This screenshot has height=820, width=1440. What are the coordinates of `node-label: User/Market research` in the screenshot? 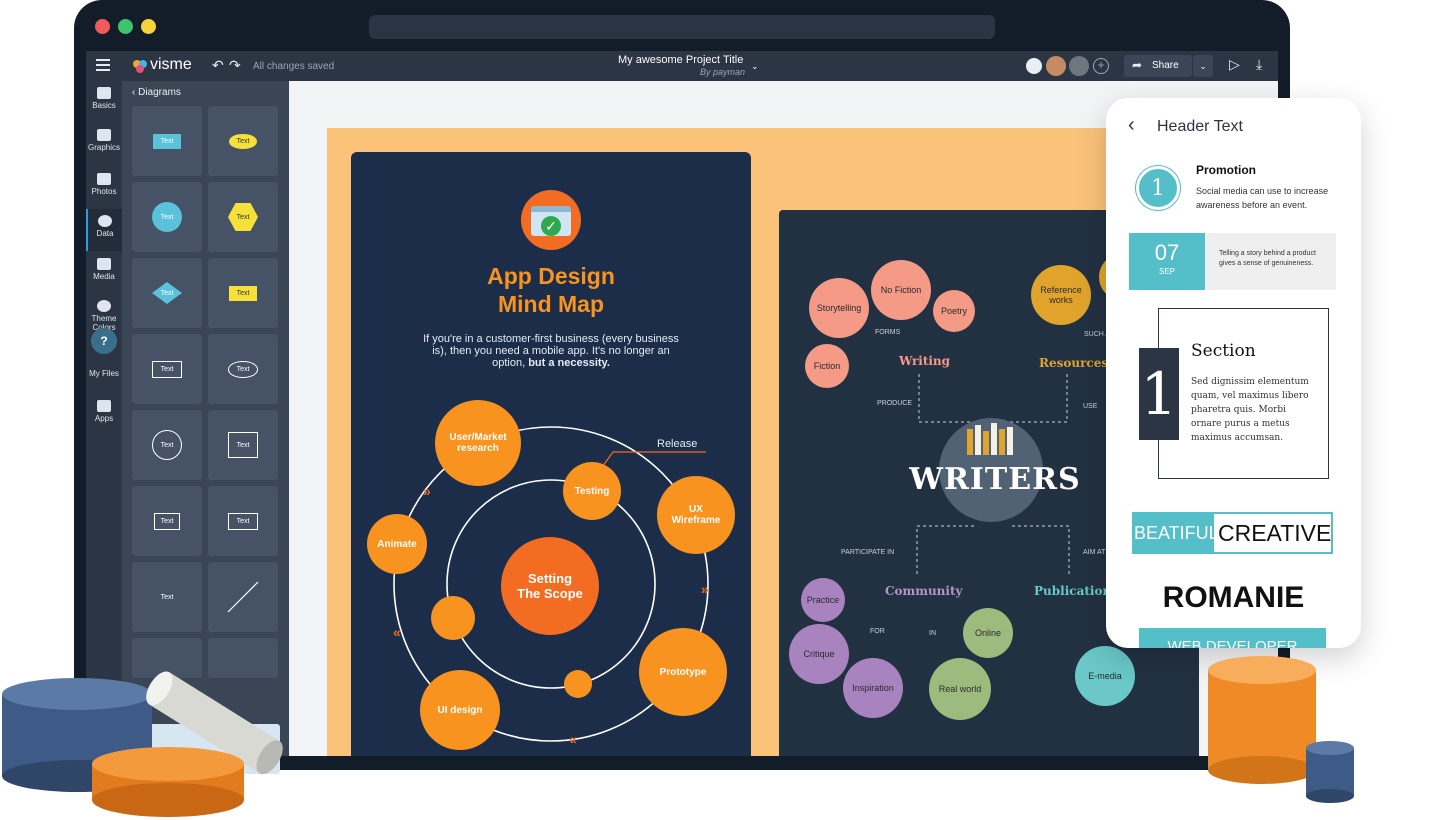 It's located at (478, 443).